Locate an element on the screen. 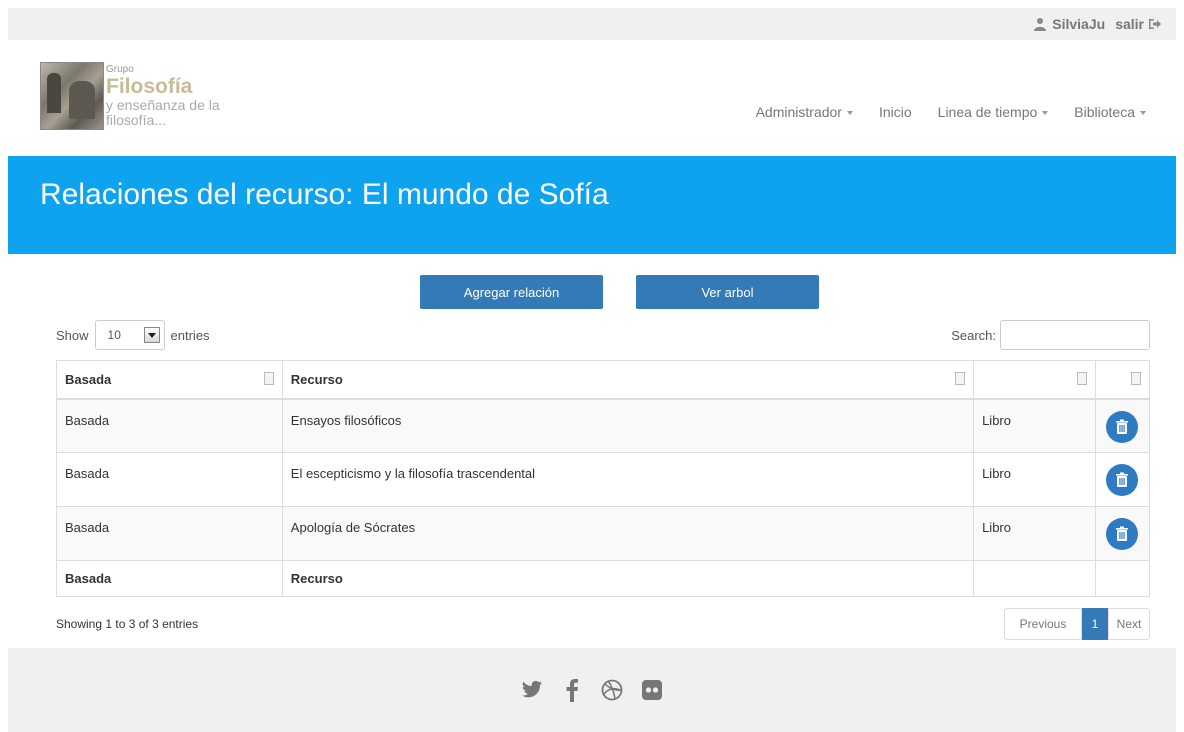 Image resolution: width=1184 pixels, height=732 pixels. dropdown-arrow-icon is located at coordinates (151, 335).